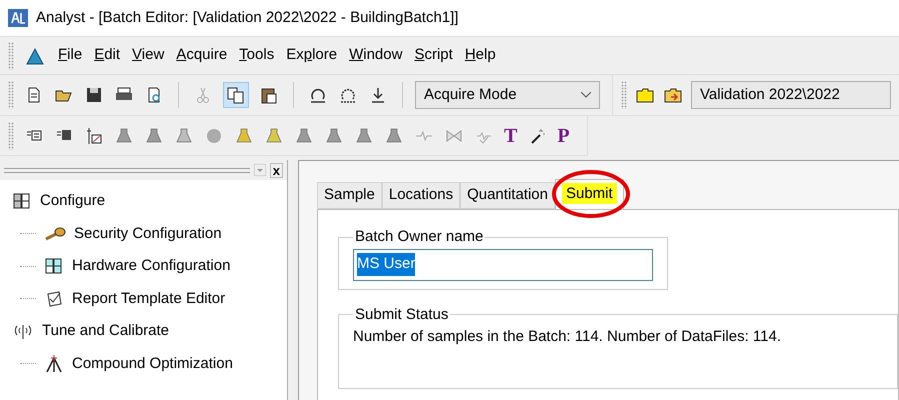  Describe the element at coordinates (433, 55) in the screenshot. I see `menu-item: Script` at that location.